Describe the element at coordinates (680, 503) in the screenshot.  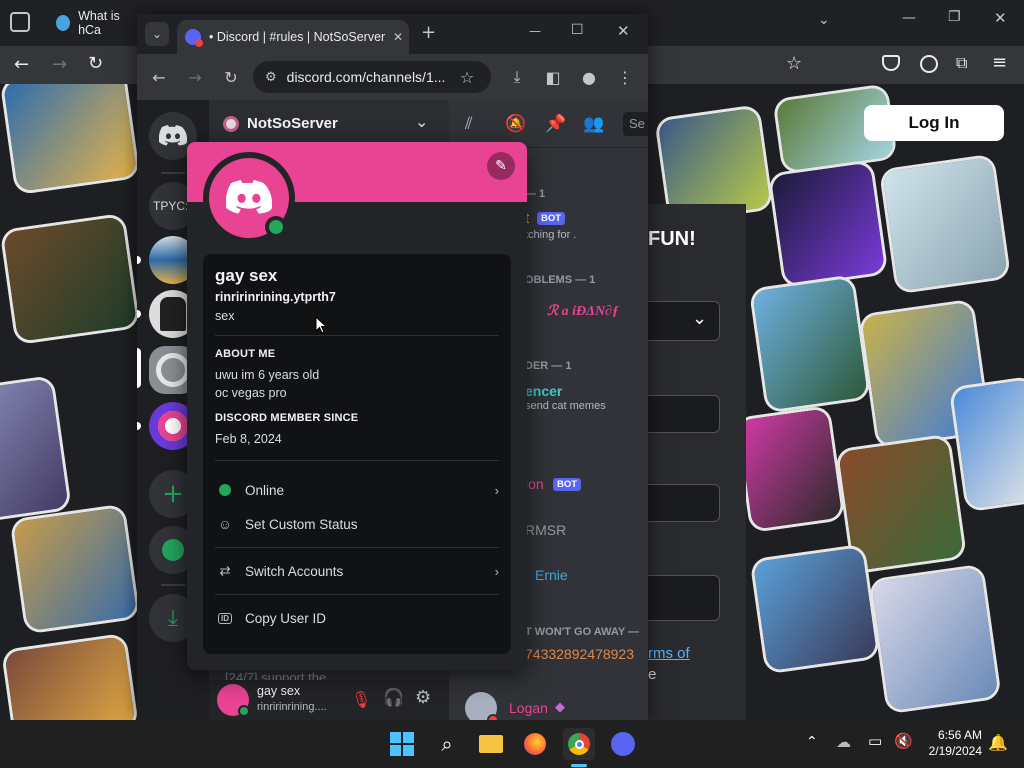
I see `password-input` at that location.